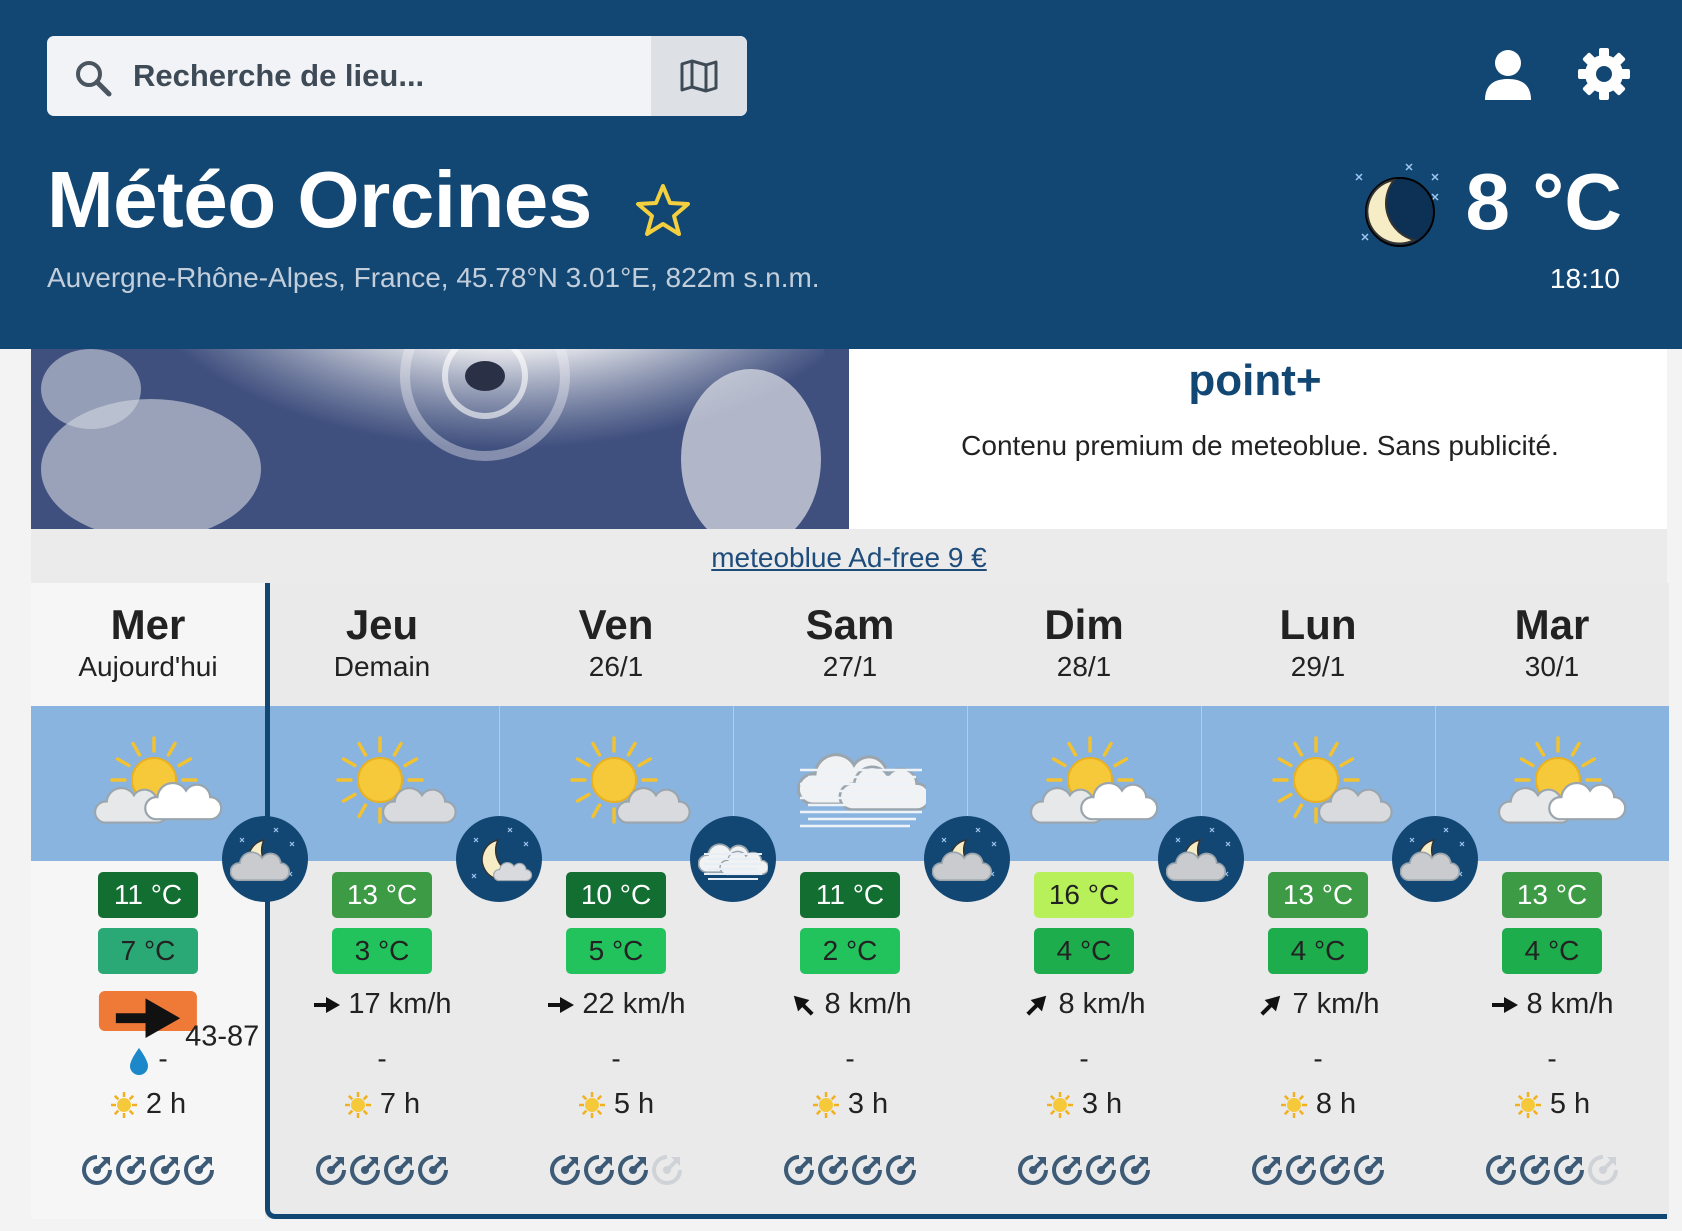 This screenshot has height=1231, width=1682. Describe the element at coordinates (1552, 901) in the screenshot. I see `day-column: Mar 30/1 13 °C 4 °C 8 km/h - 5 h` at that location.